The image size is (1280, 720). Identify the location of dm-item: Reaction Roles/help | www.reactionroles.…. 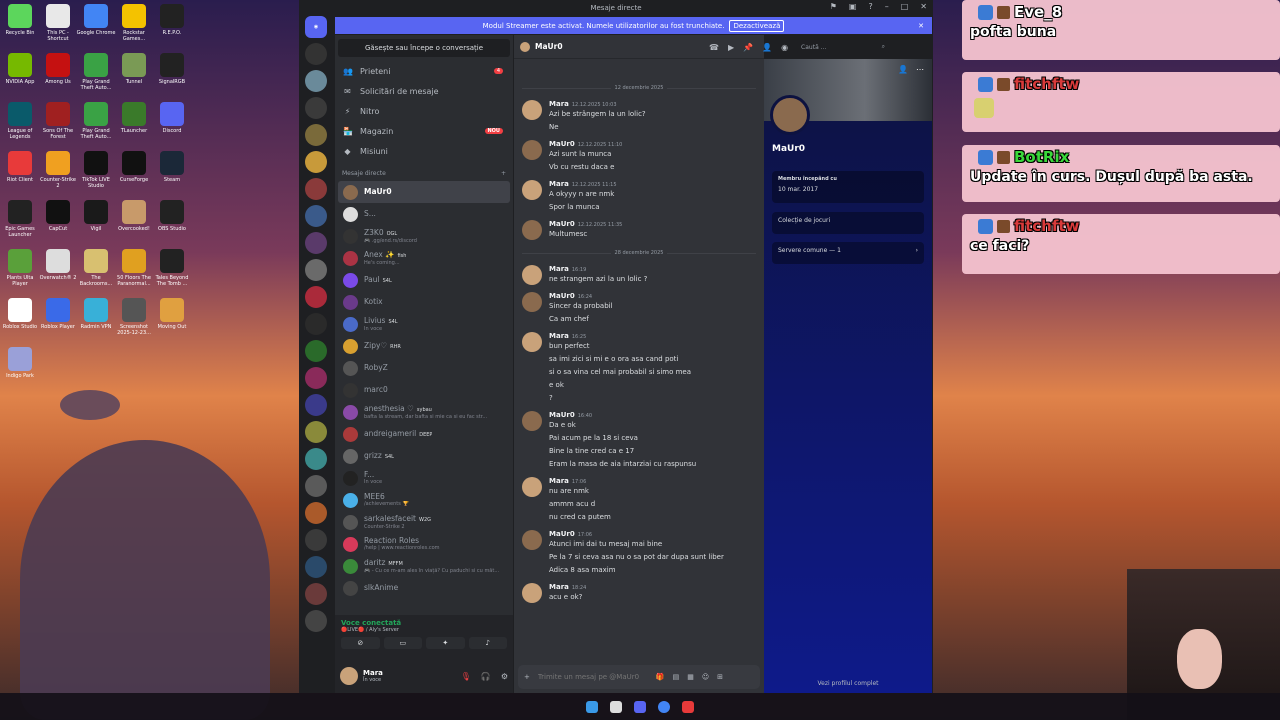
(424, 544).